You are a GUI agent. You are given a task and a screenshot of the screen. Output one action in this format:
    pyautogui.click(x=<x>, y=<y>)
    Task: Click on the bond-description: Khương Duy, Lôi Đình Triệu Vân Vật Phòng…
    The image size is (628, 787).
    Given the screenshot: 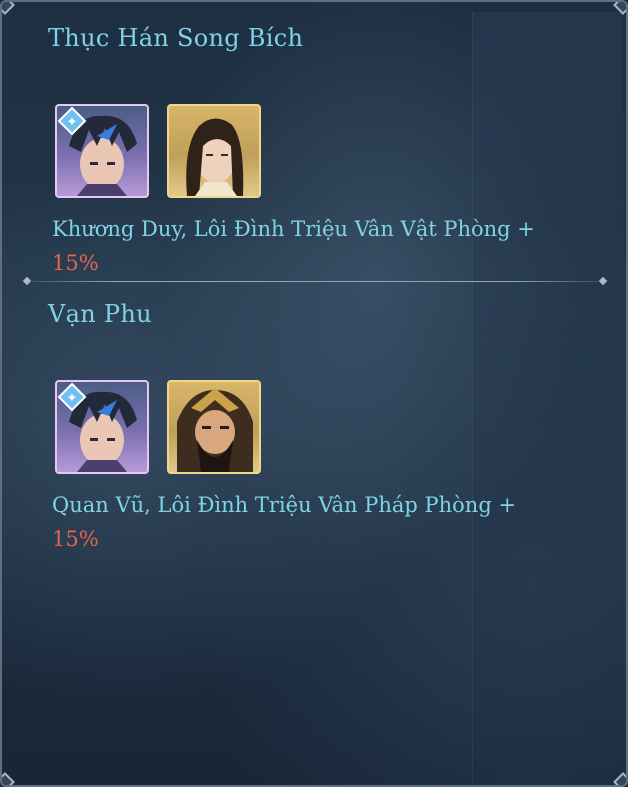 What is the action you would take?
    pyautogui.click(x=324, y=246)
    